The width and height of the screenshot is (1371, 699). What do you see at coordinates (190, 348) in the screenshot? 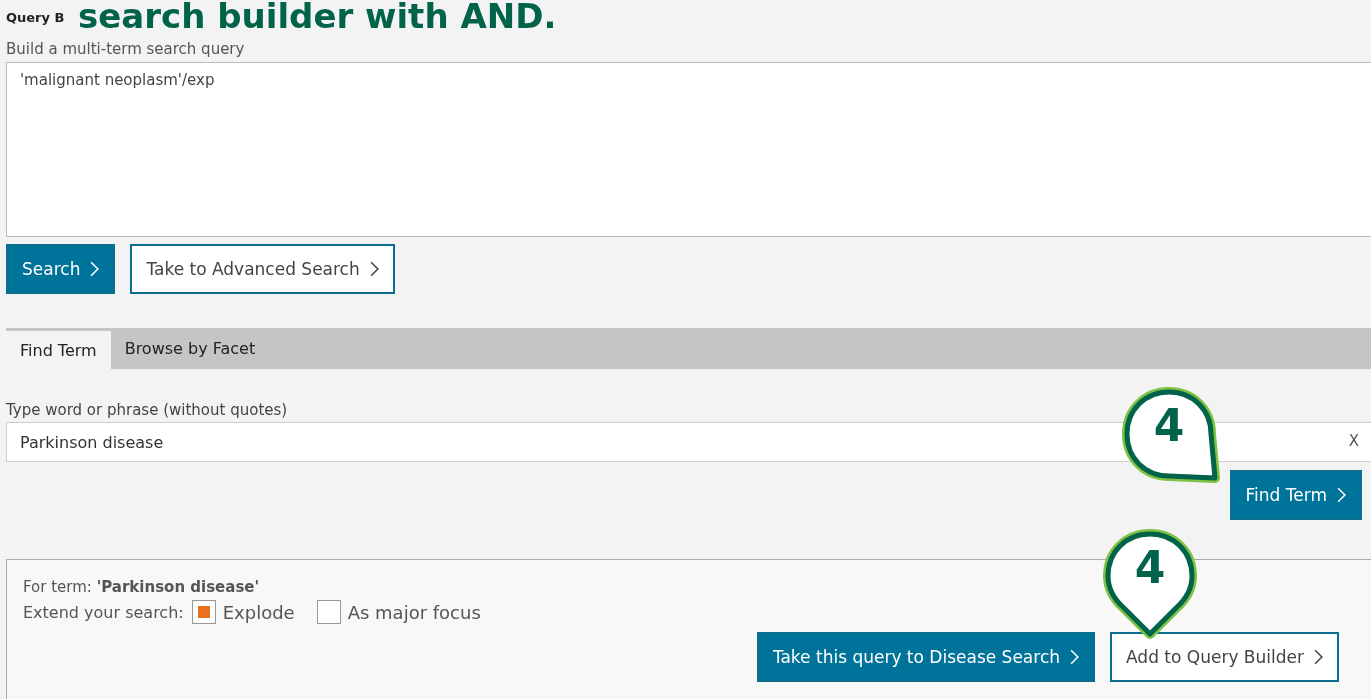
I see `tab: Browse by Facet` at bounding box center [190, 348].